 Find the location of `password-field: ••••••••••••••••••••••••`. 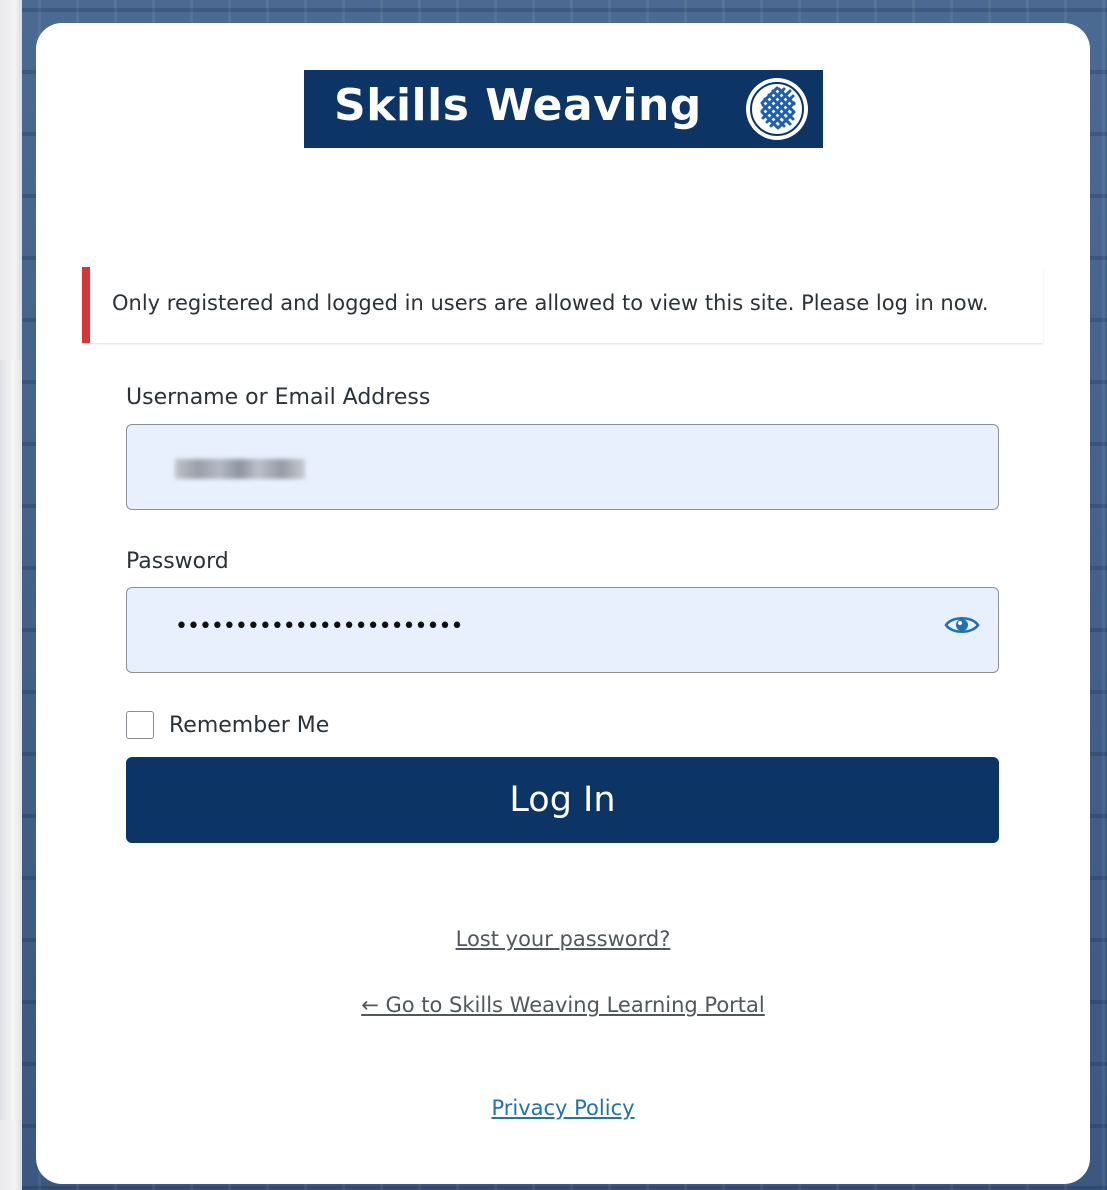

password-field: •••••••••••••••••••••••• is located at coordinates (562, 630).